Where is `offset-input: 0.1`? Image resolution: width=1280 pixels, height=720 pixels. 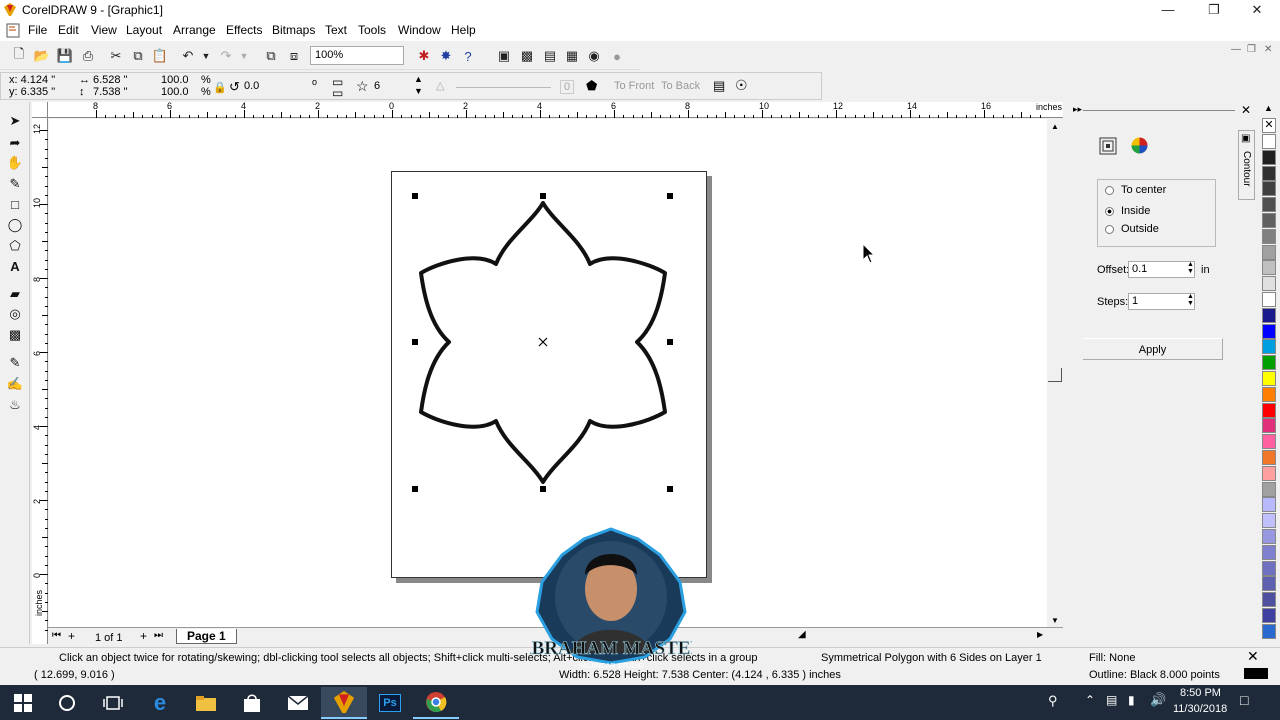
offset-input: 0.1 is located at coordinates (1161, 269).